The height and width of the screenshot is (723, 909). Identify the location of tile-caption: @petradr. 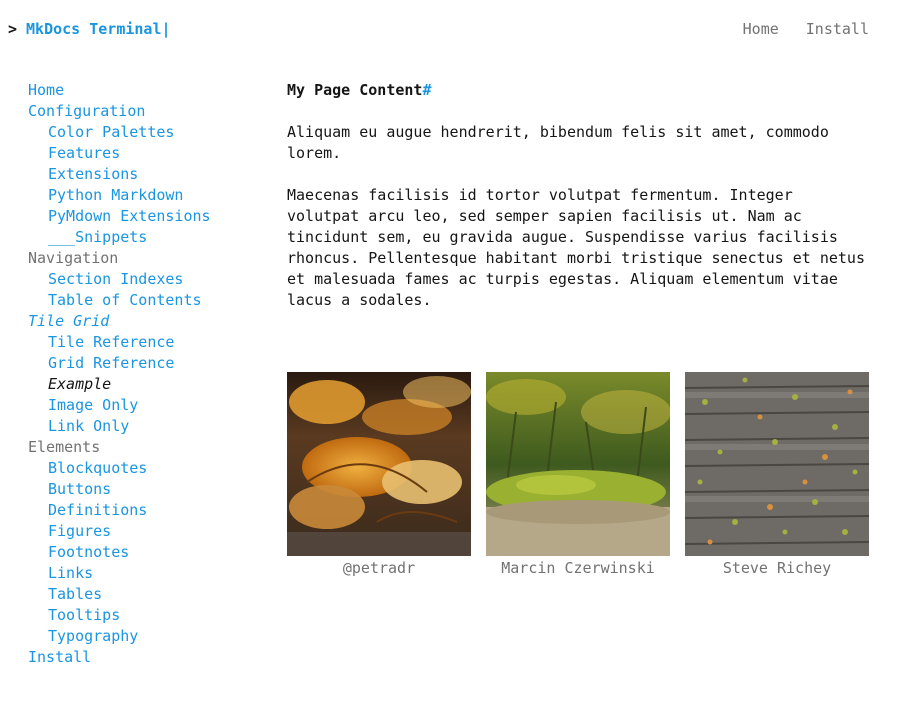
(379, 568).